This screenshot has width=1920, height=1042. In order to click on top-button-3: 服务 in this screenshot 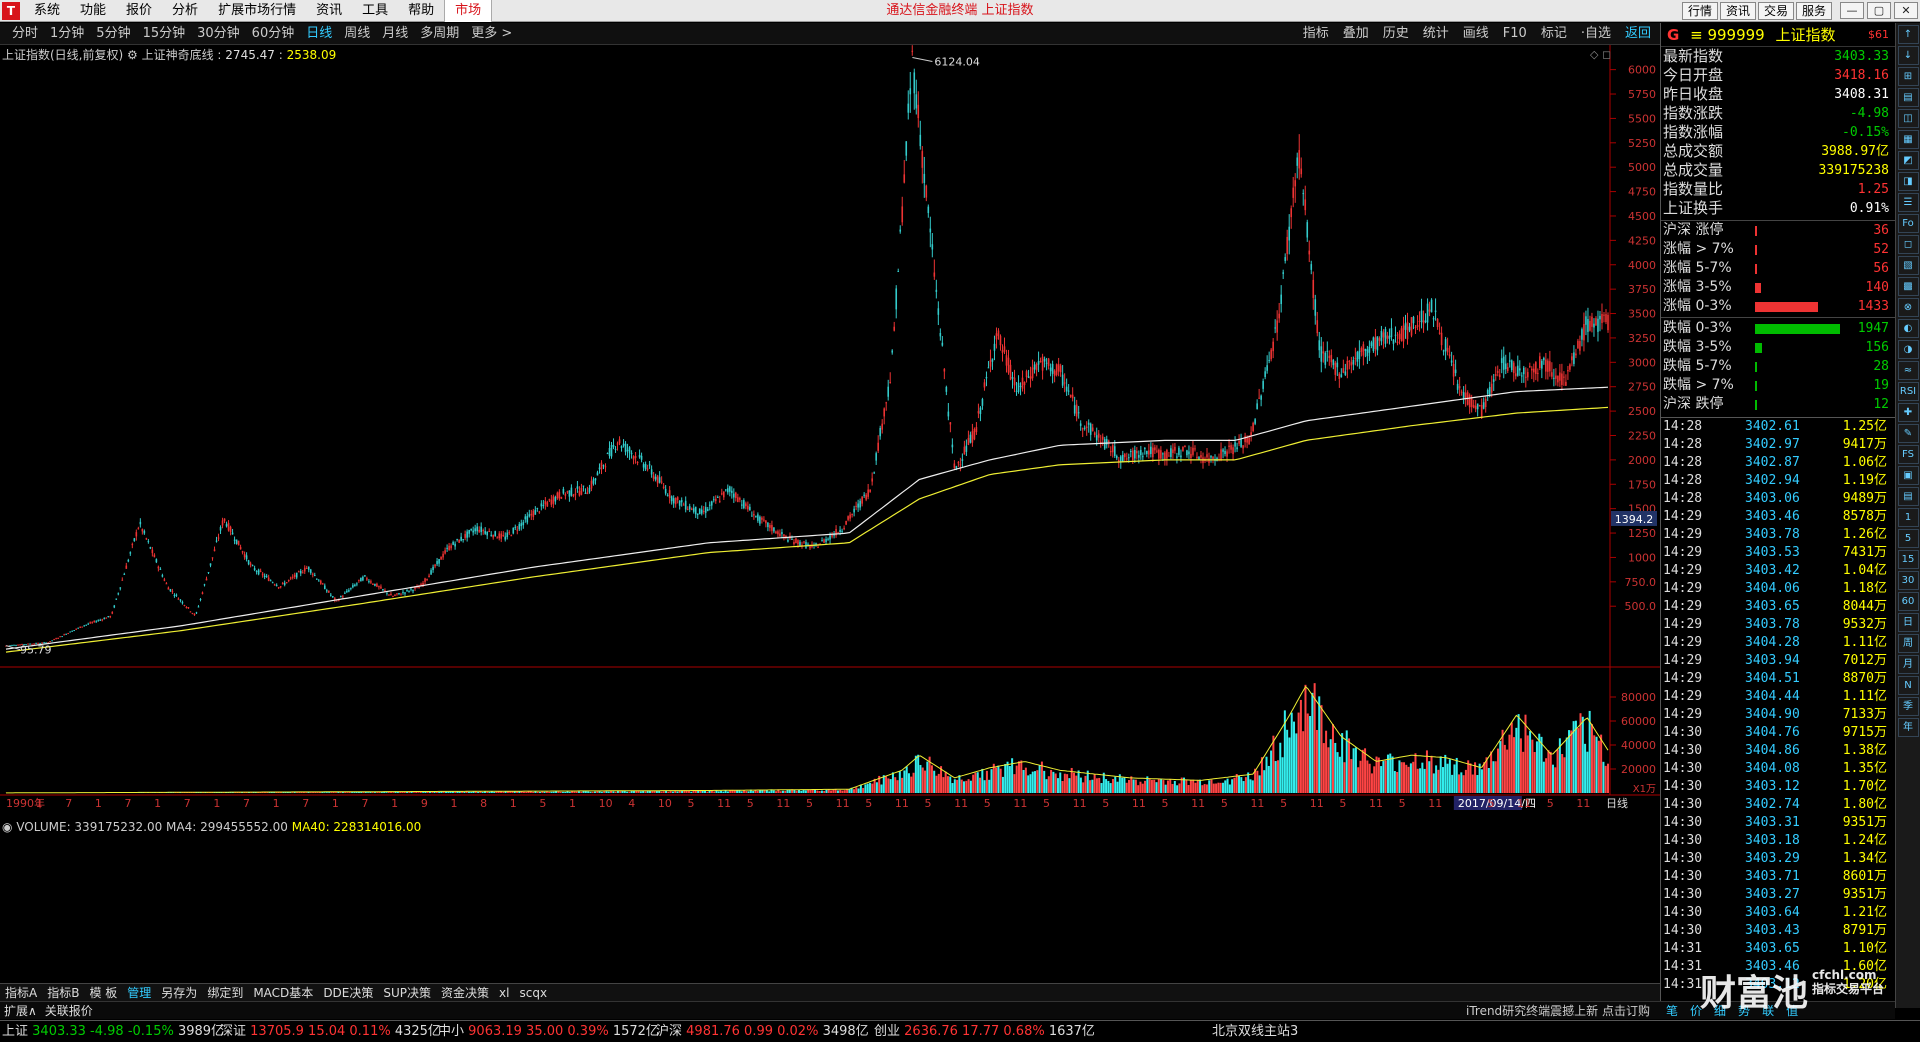, I will do `click(1813, 11)`.